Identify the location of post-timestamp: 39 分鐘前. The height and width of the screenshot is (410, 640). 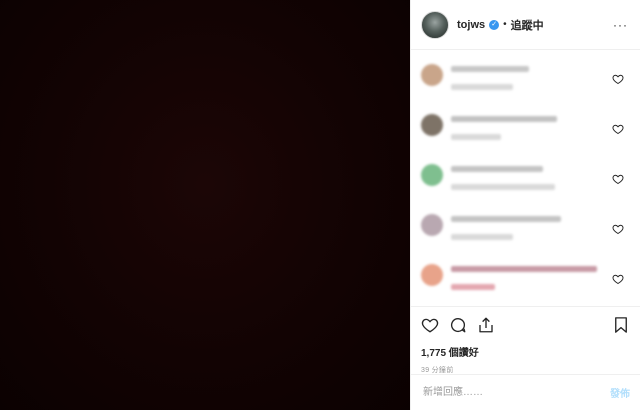
(525, 367).